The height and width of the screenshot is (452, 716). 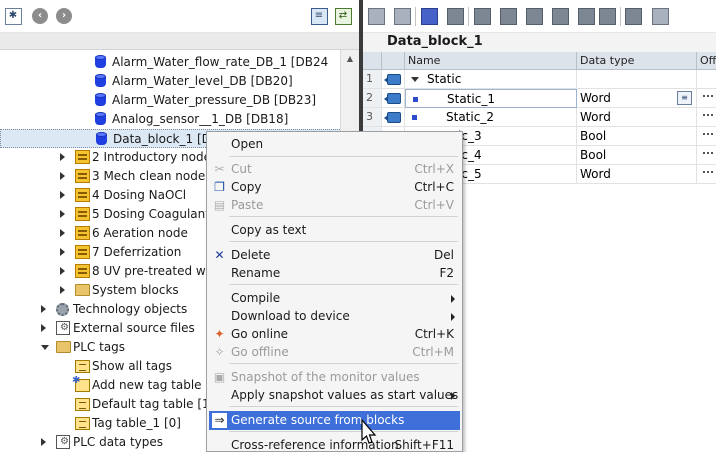 I want to click on reset-start-values-icon, so click(x=586, y=16).